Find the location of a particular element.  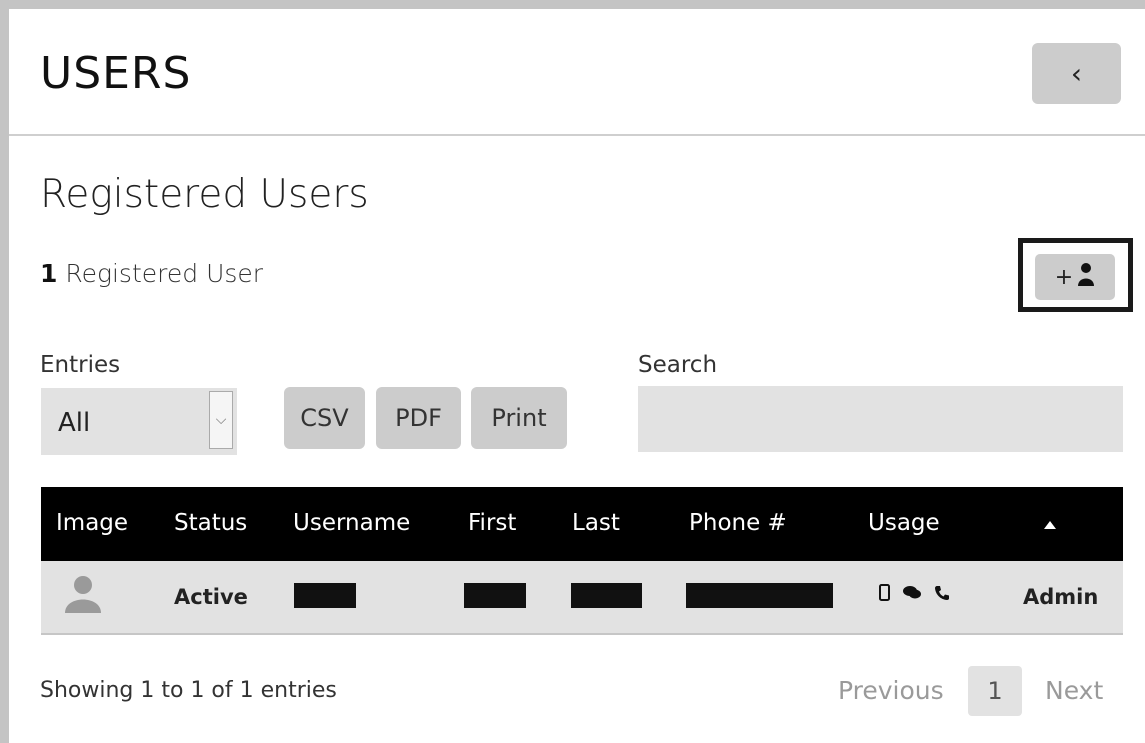

back-button: ‹ is located at coordinates (1076, 73).